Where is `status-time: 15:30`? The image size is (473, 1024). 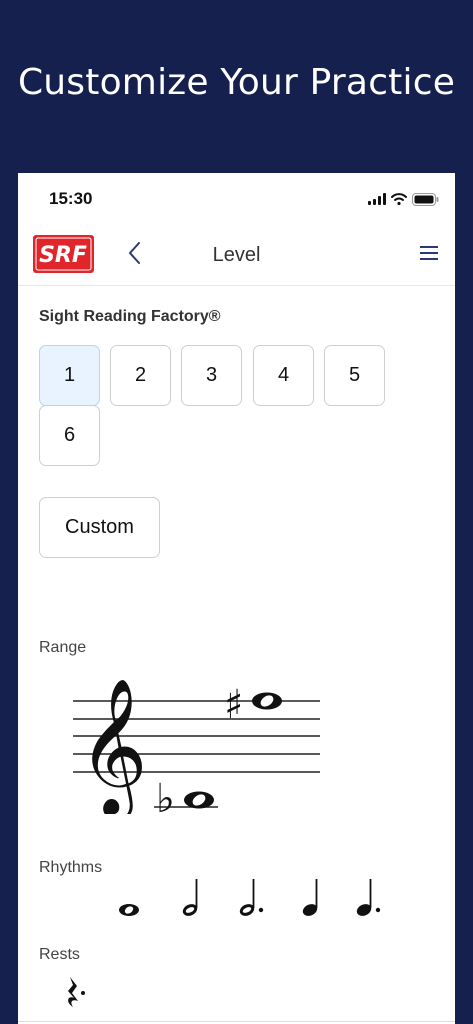 status-time: 15:30 is located at coordinates (71, 198).